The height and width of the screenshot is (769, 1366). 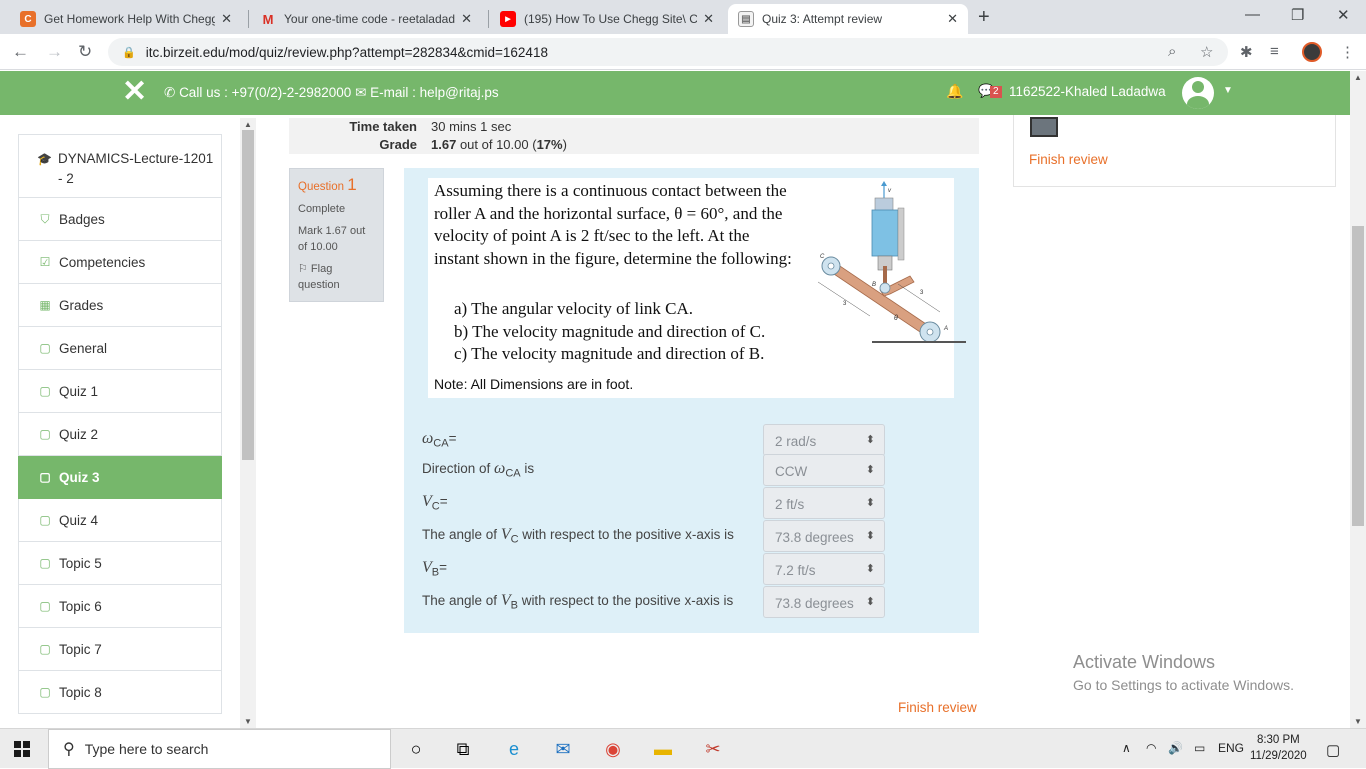 I want to click on figure-dim-ab: 3, so click(x=922, y=293).